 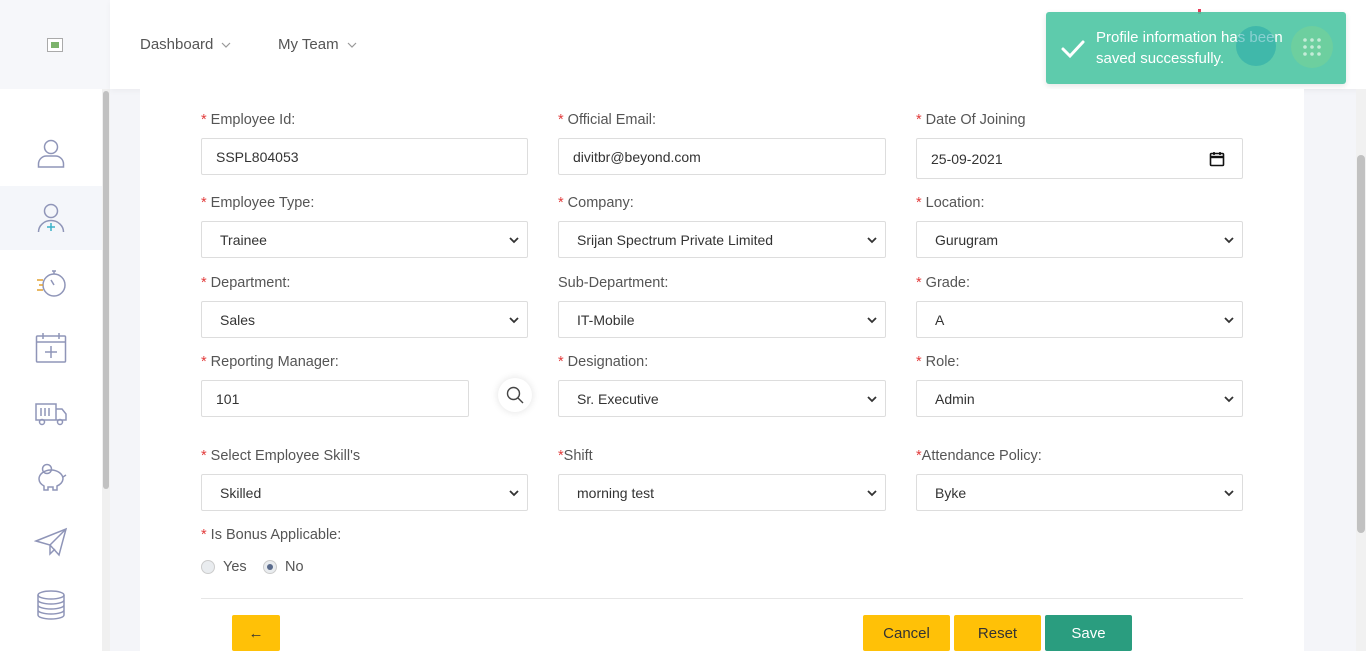 What do you see at coordinates (722, 239) in the screenshot?
I see `company-select: Srijan Spectrum Private Limited` at bounding box center [722, 239].